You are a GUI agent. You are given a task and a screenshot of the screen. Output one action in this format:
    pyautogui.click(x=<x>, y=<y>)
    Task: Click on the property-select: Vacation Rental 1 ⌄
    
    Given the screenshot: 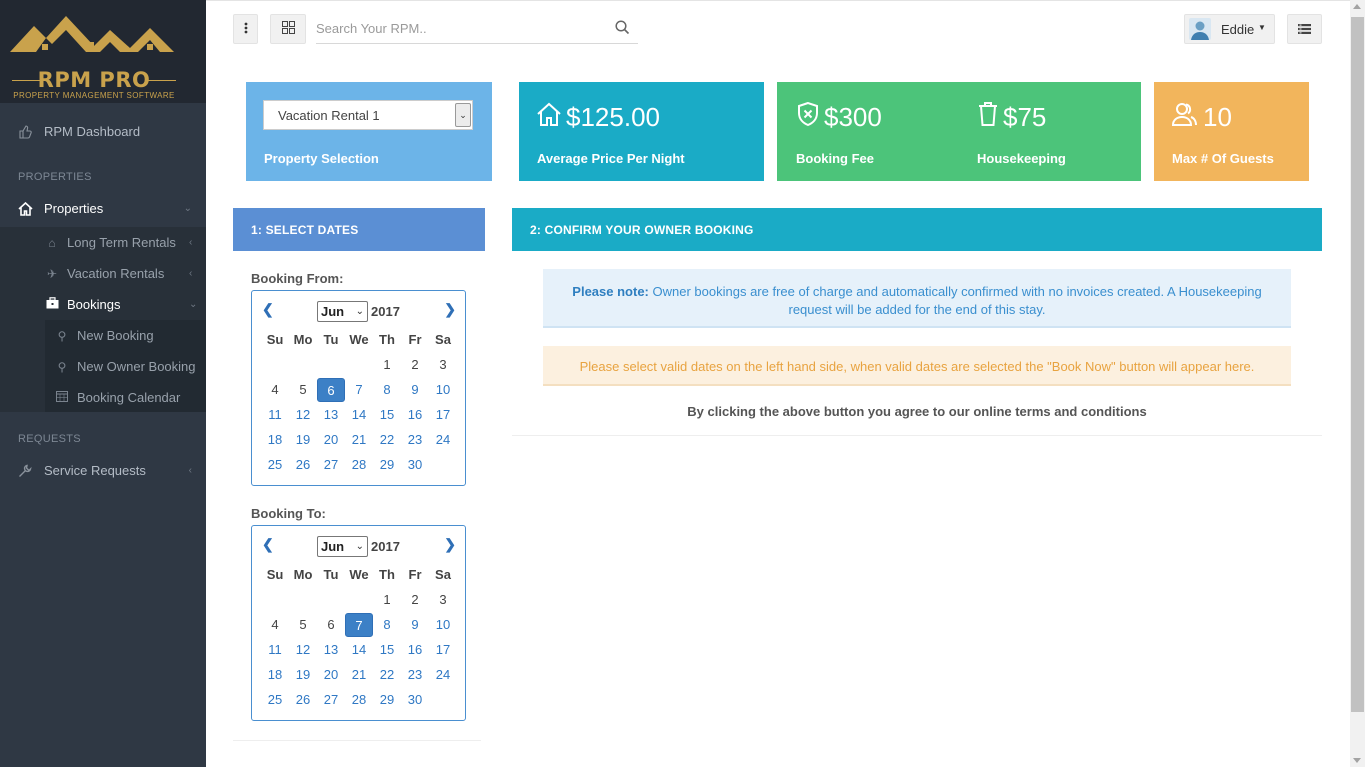 What is the action you would take?
    pyautogui.click(x=368, y=115)
    